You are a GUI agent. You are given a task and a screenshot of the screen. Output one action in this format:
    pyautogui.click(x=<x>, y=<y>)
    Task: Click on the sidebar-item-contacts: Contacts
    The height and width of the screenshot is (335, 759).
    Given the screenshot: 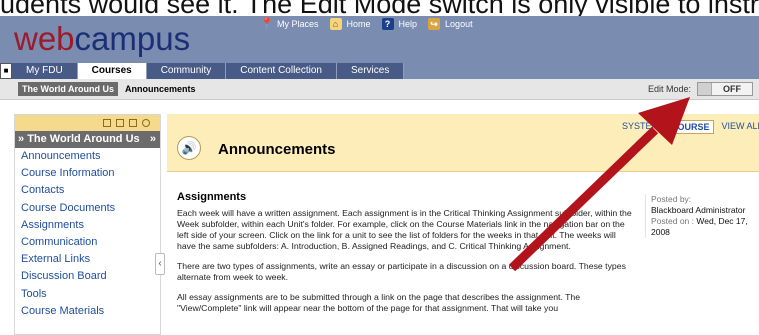 What is the action you would take?
    pyautogui.click(x=87, y=190)
    